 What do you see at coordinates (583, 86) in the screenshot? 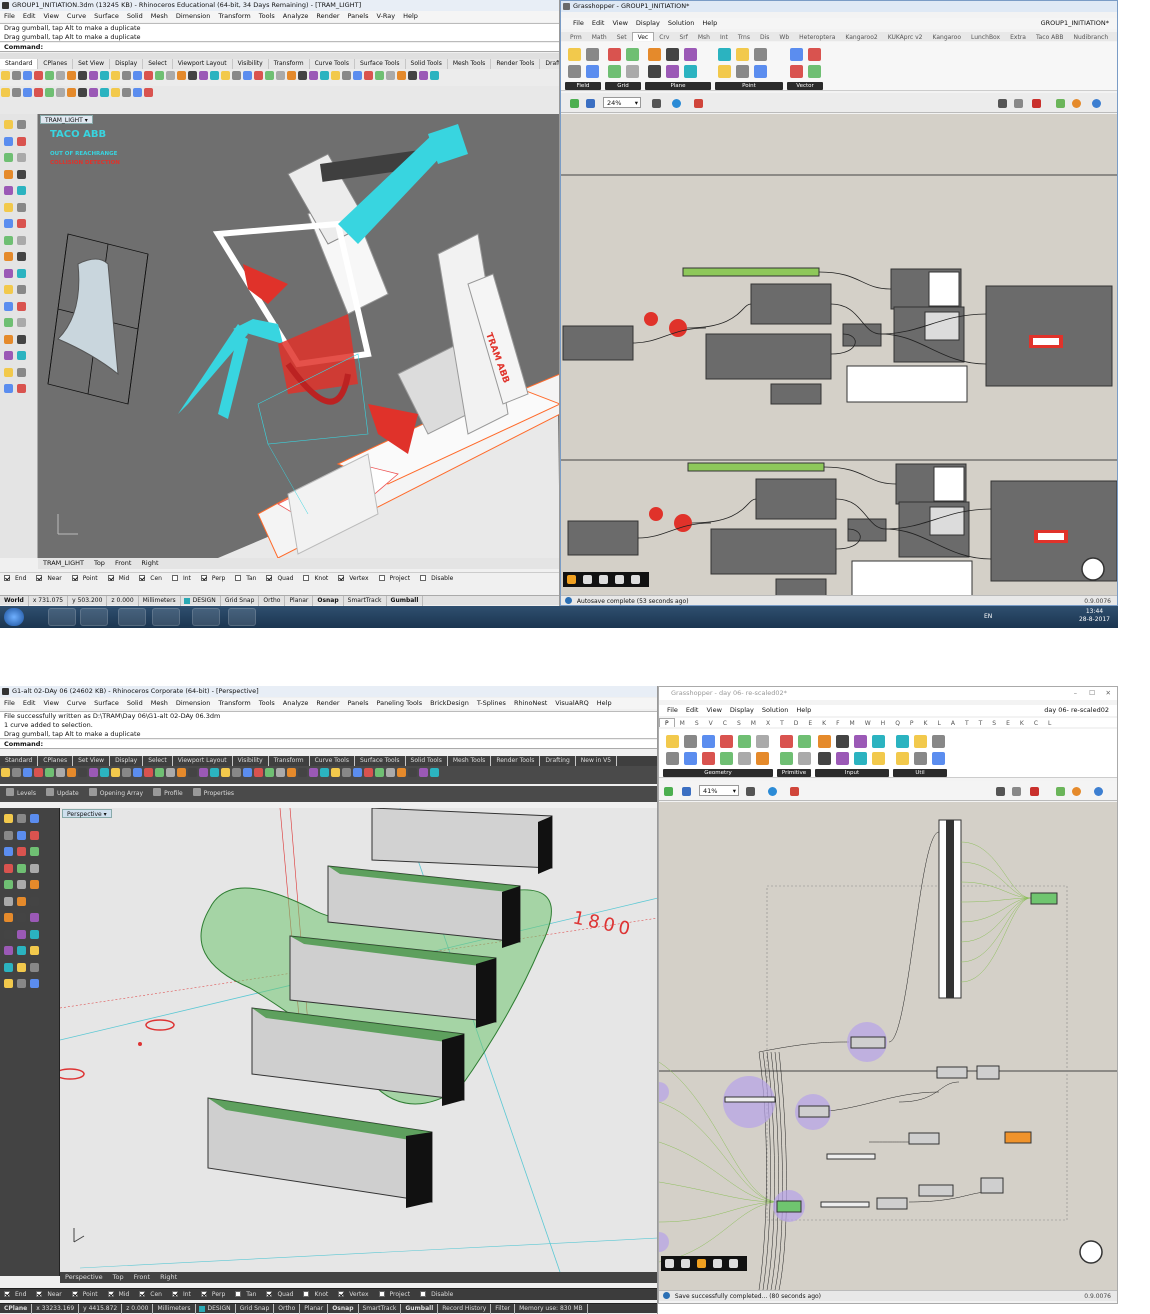
I see `component-group-label: Field` at bounding box center [583, 86].